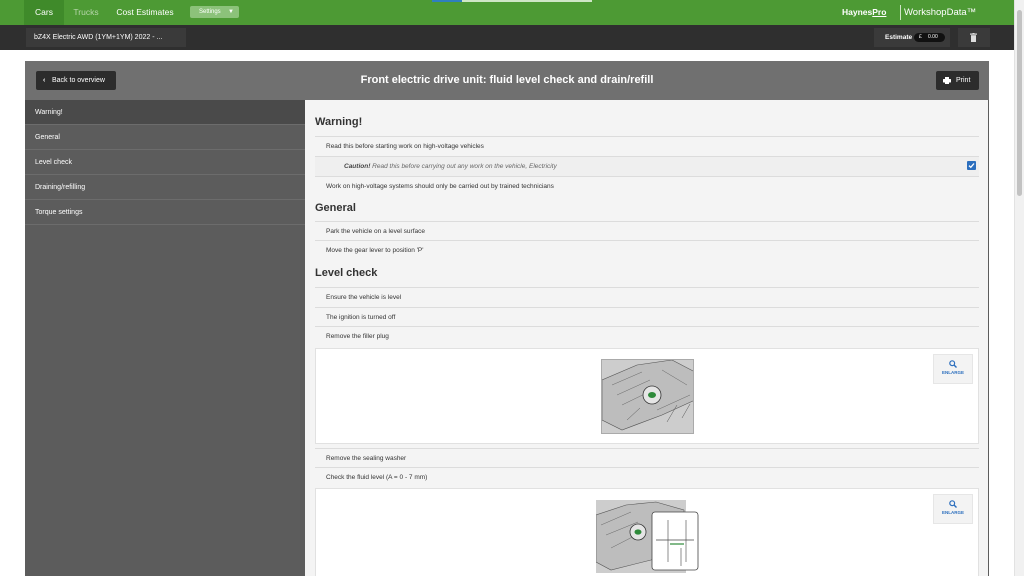  Describe the element at coordinates (947, 80) in the screenshot. I see `printer-icon` at that location.